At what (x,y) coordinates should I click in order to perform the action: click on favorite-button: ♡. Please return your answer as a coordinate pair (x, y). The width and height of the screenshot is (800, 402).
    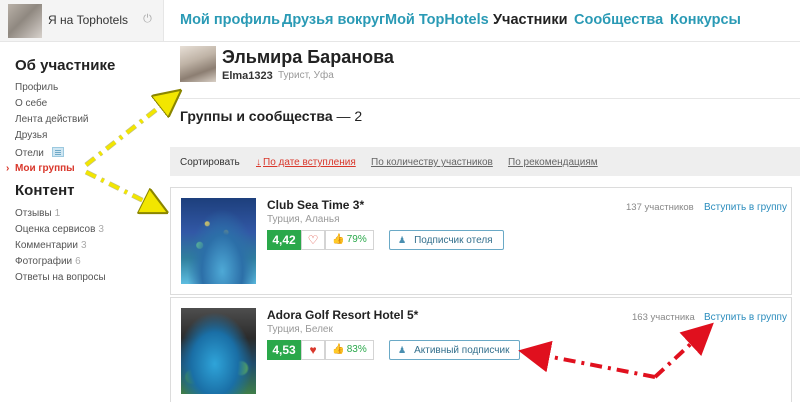
    Looking at the image, I should click on (313, 240).